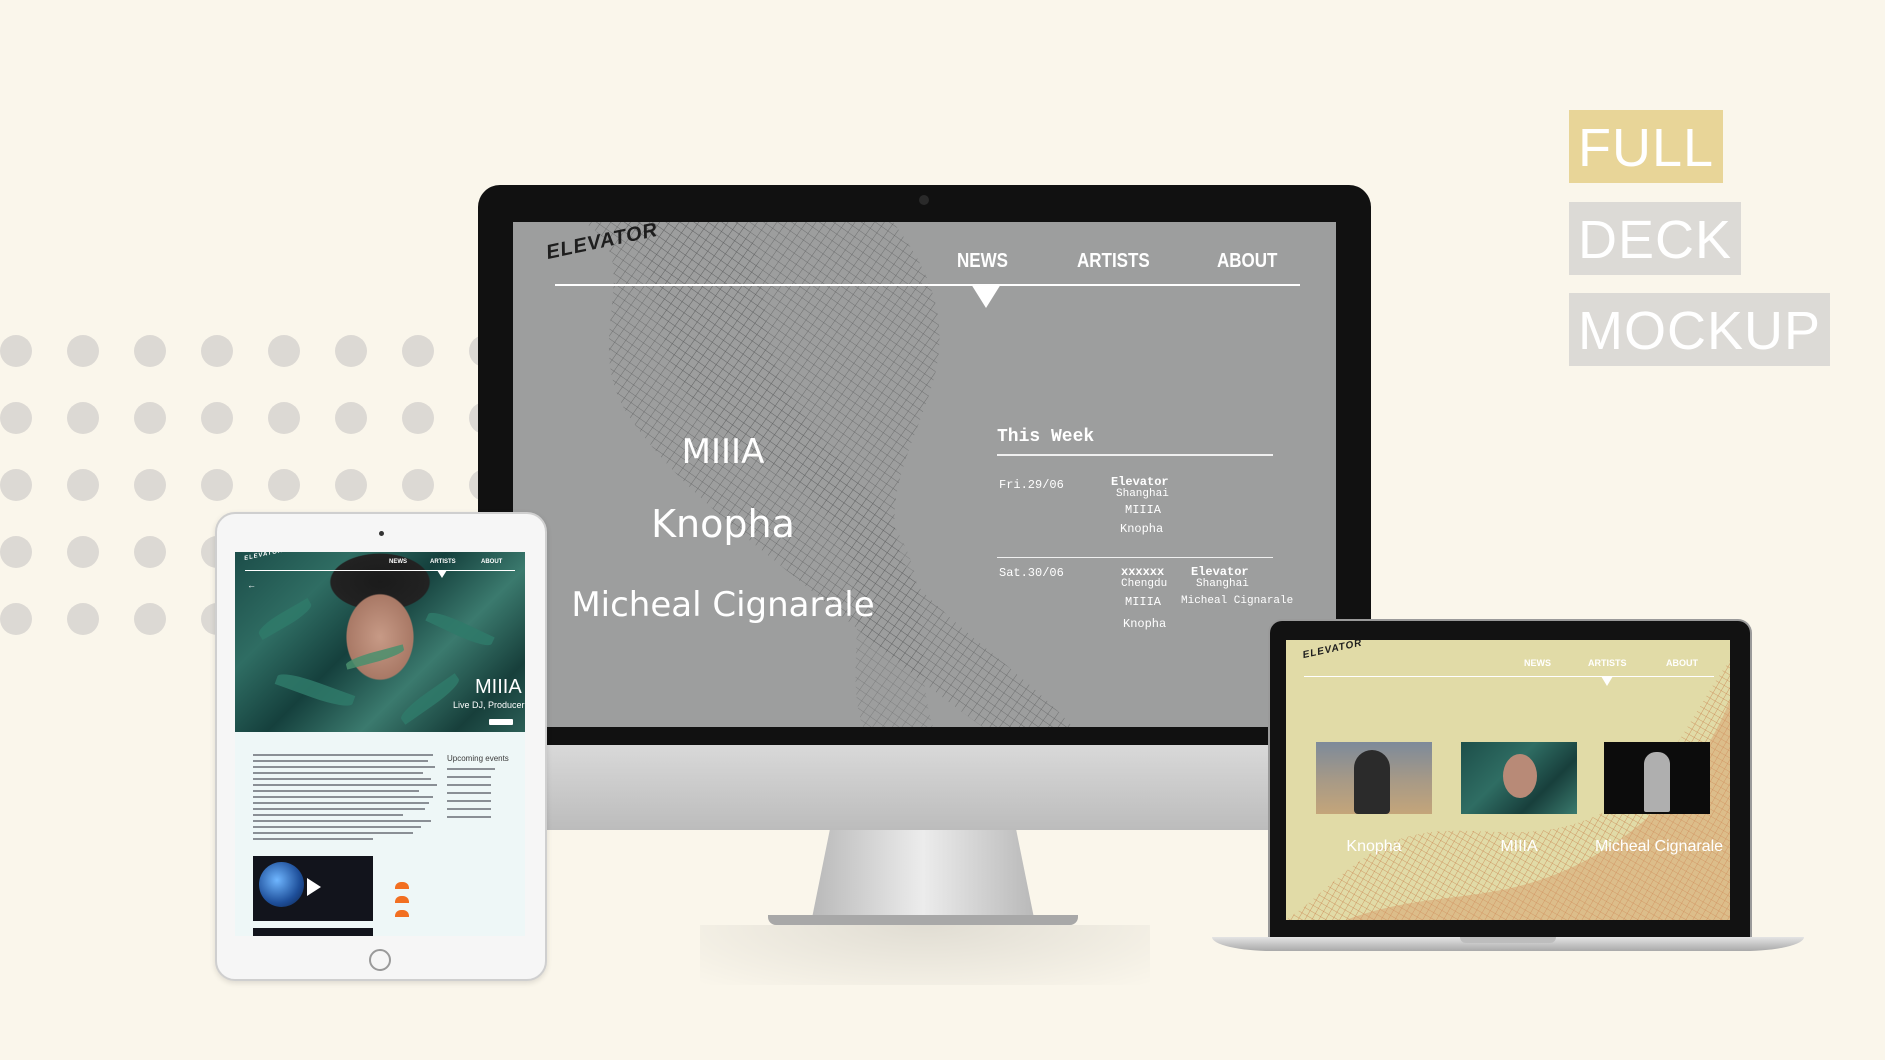  What do you see at coordinates (1374, 778) in the screenshot?
I see `artist-thumb-knopha` at bounding box center [1374, 778].